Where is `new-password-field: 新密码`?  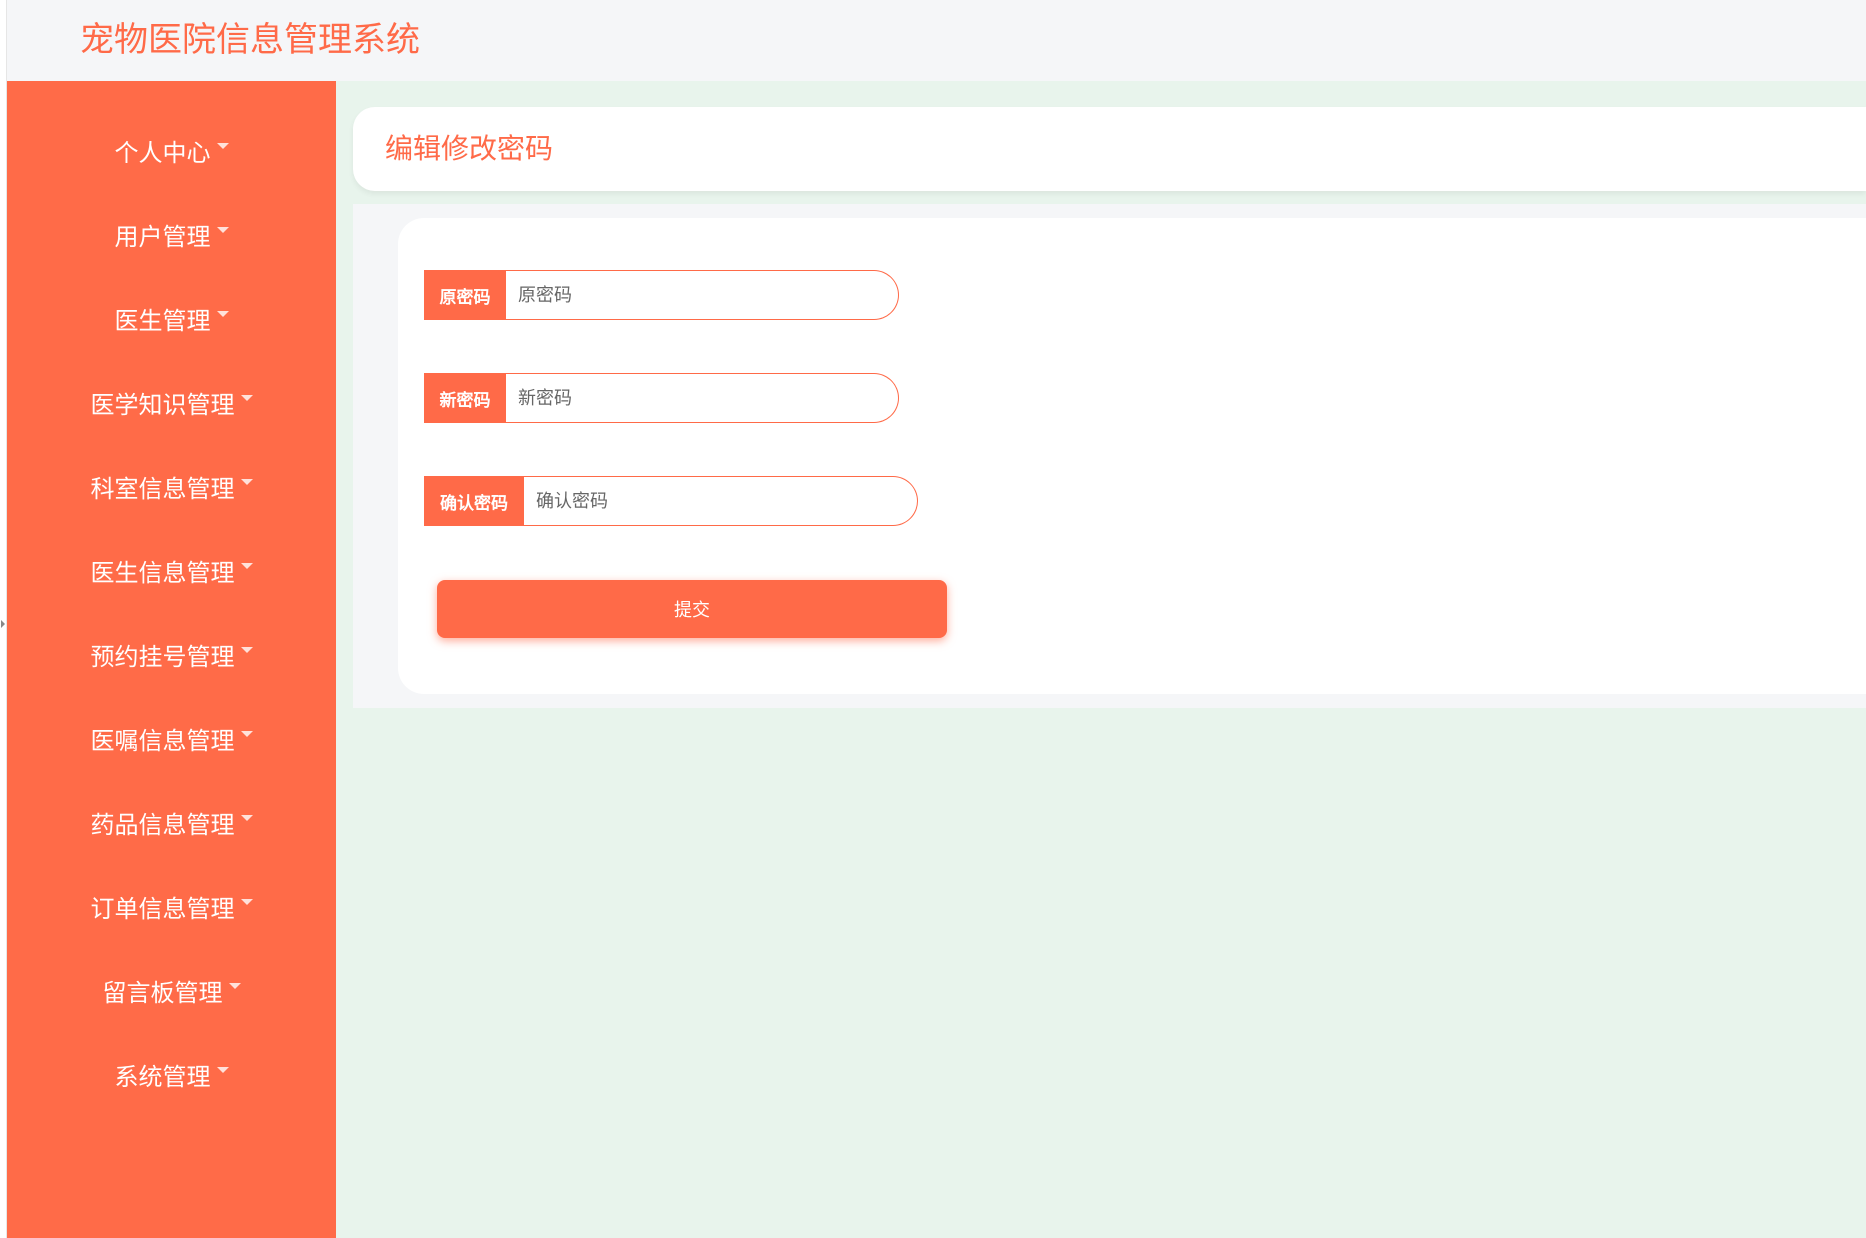
new-password-field: 新密码 is located at coordinates (661, 398).